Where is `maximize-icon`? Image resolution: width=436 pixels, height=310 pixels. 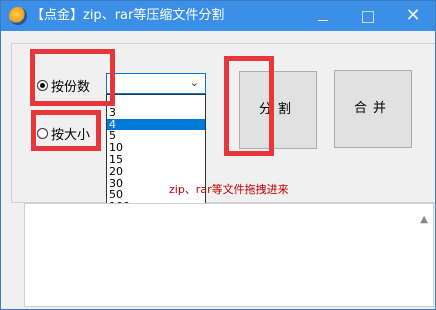 maximize-icon is located at coordinates (368, 17).